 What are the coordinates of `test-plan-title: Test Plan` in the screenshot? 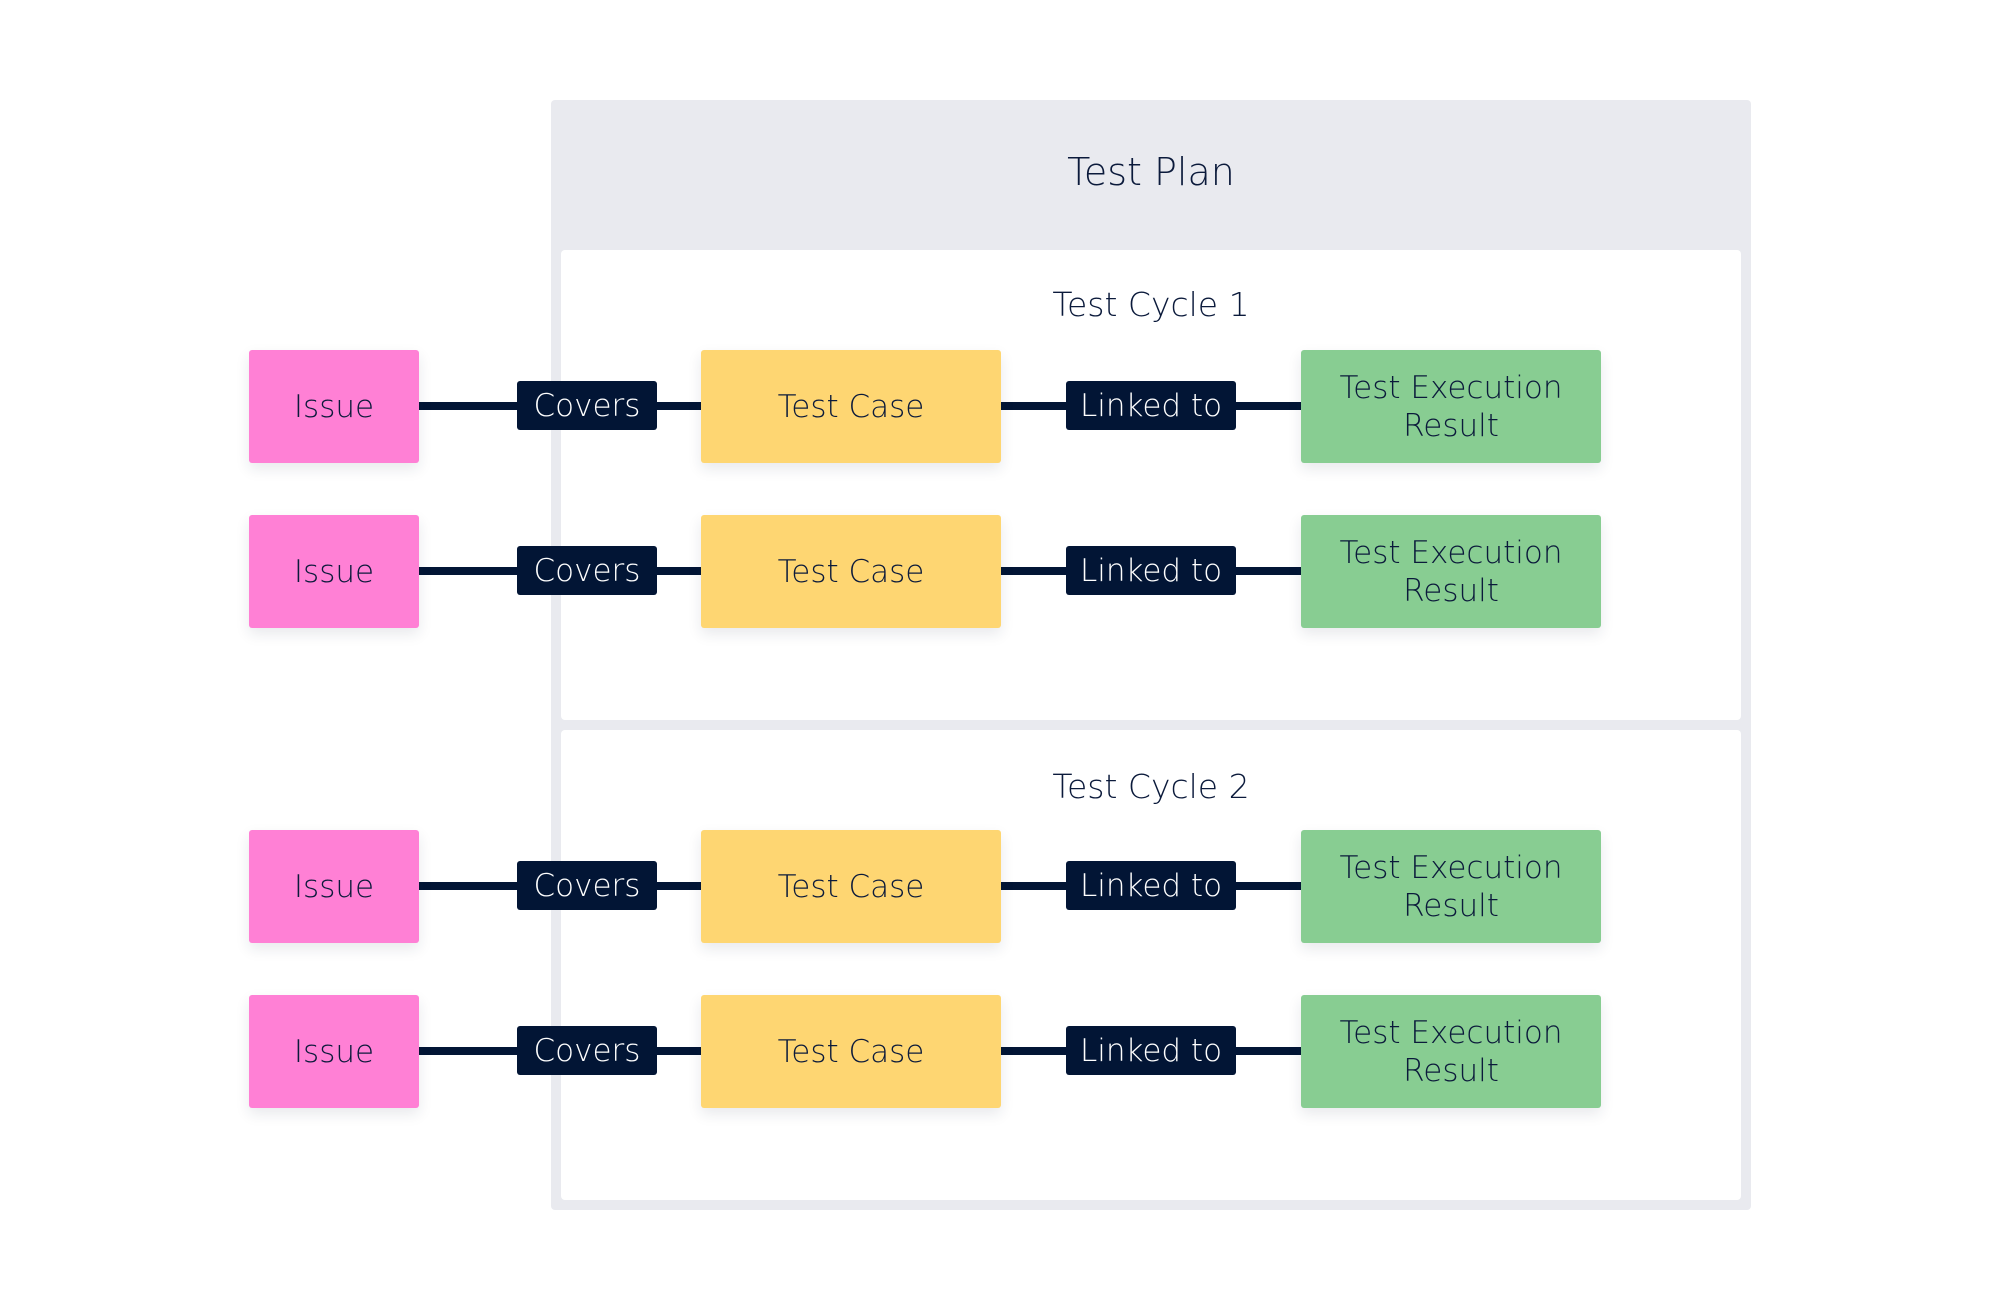 It's located at (1151, 172).